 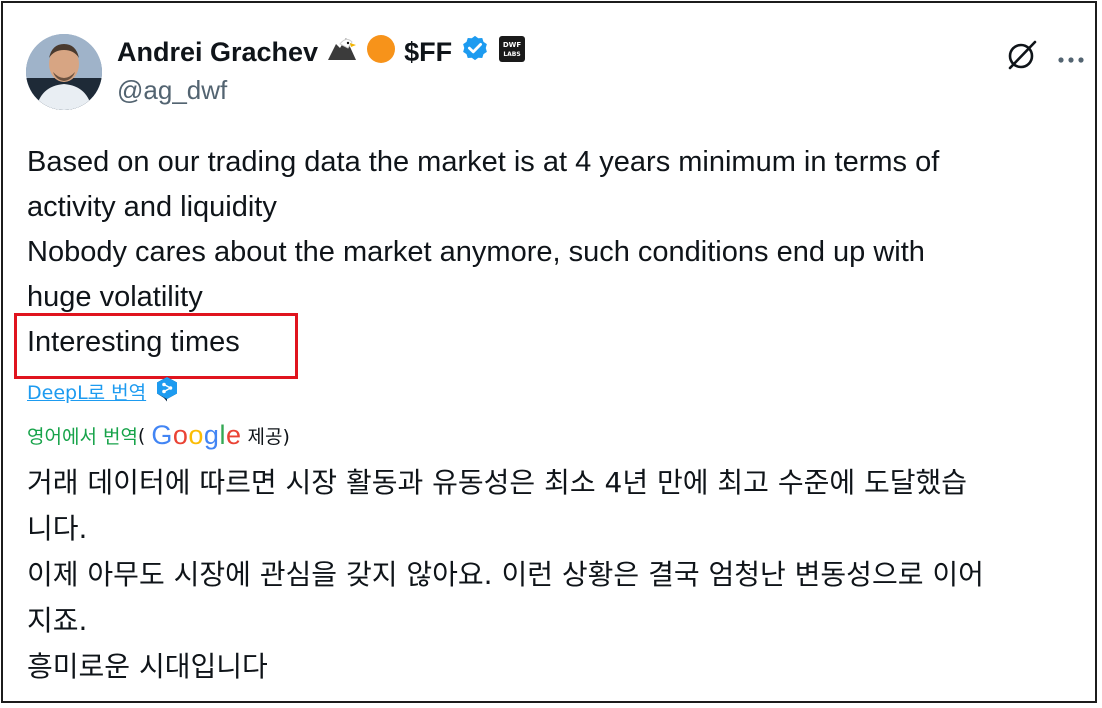 What do you see at coordinates (1071, 56) in the screenshot?
I see `more-icon` at bounding box center [1071, 56].